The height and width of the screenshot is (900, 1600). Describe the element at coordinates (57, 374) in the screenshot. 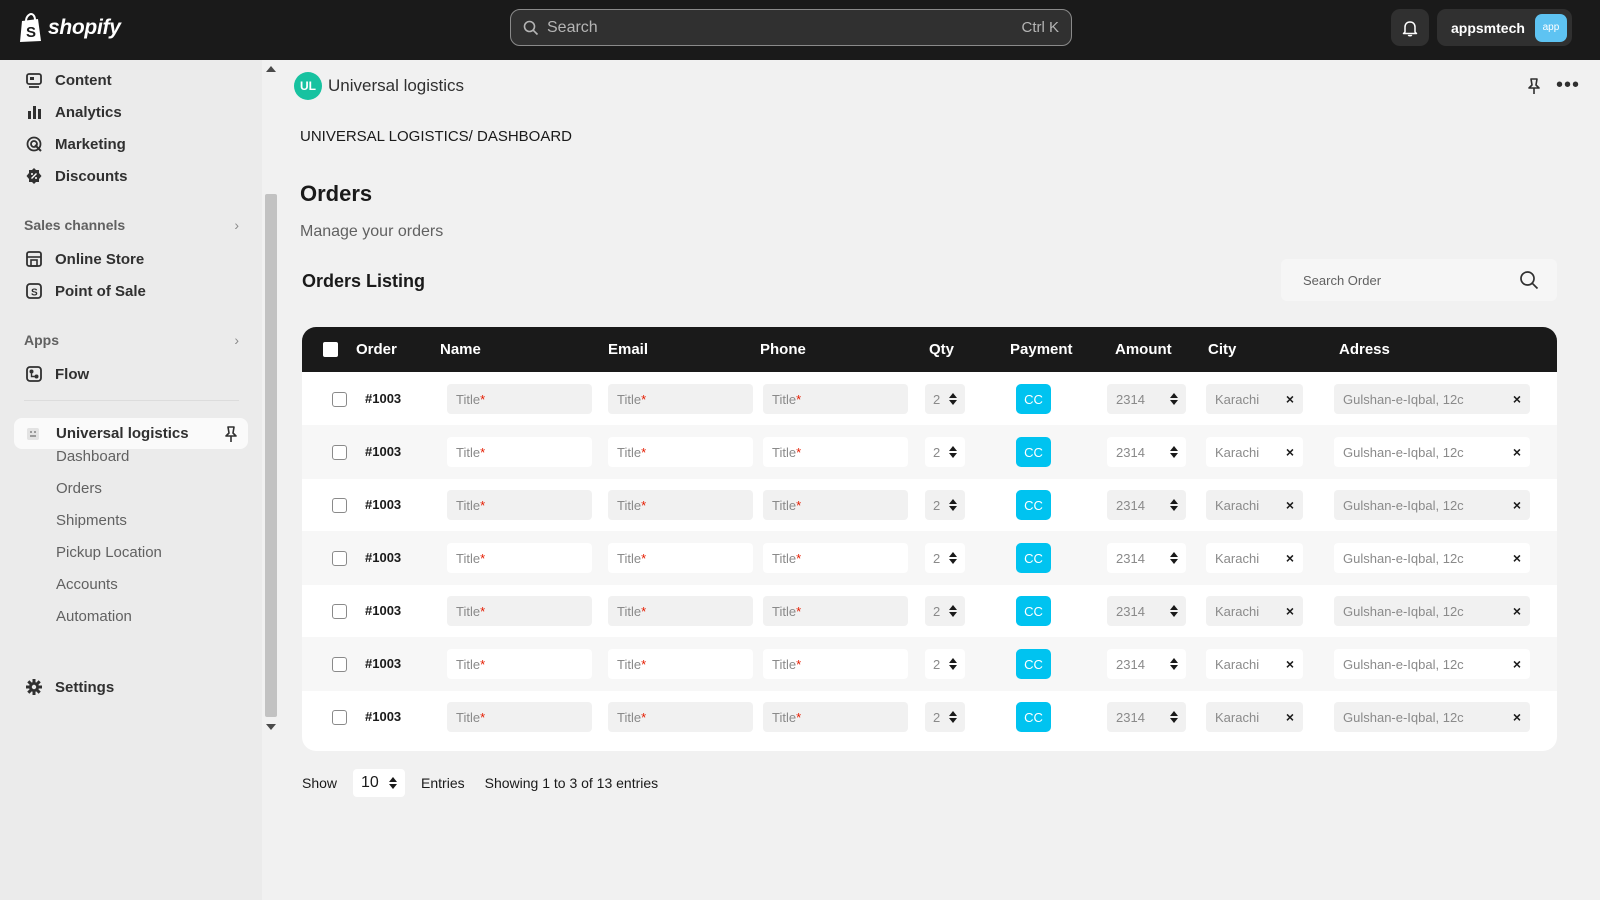

I see `sidebar-item-flow: Flow` at that location.